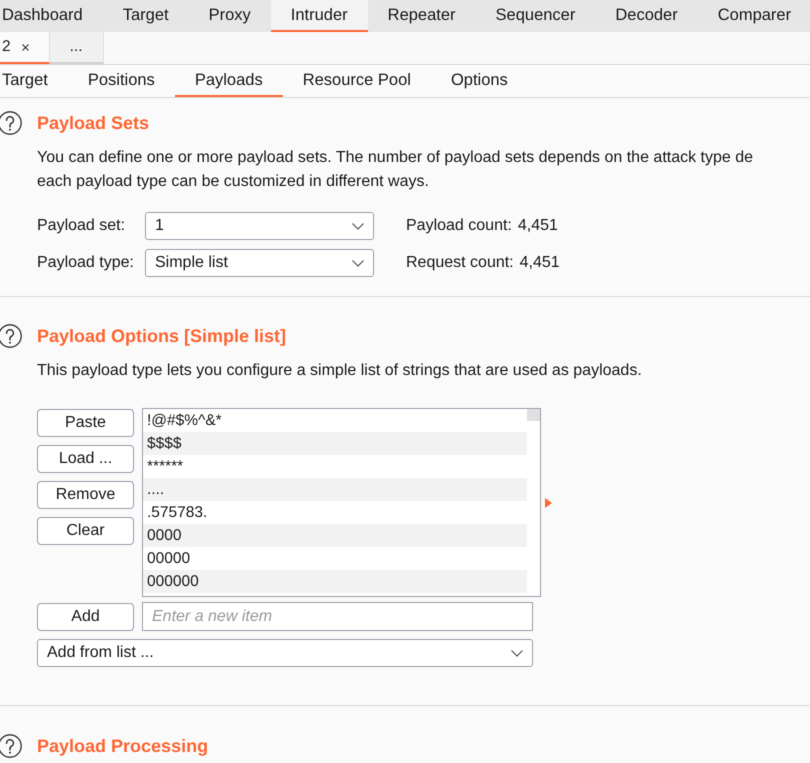 This screenshot has width=810, height=763. What do you see at coordinates (259, 263) in the screenshot?
I see `dropdown: Simple list` at bounding box center [259, 263].